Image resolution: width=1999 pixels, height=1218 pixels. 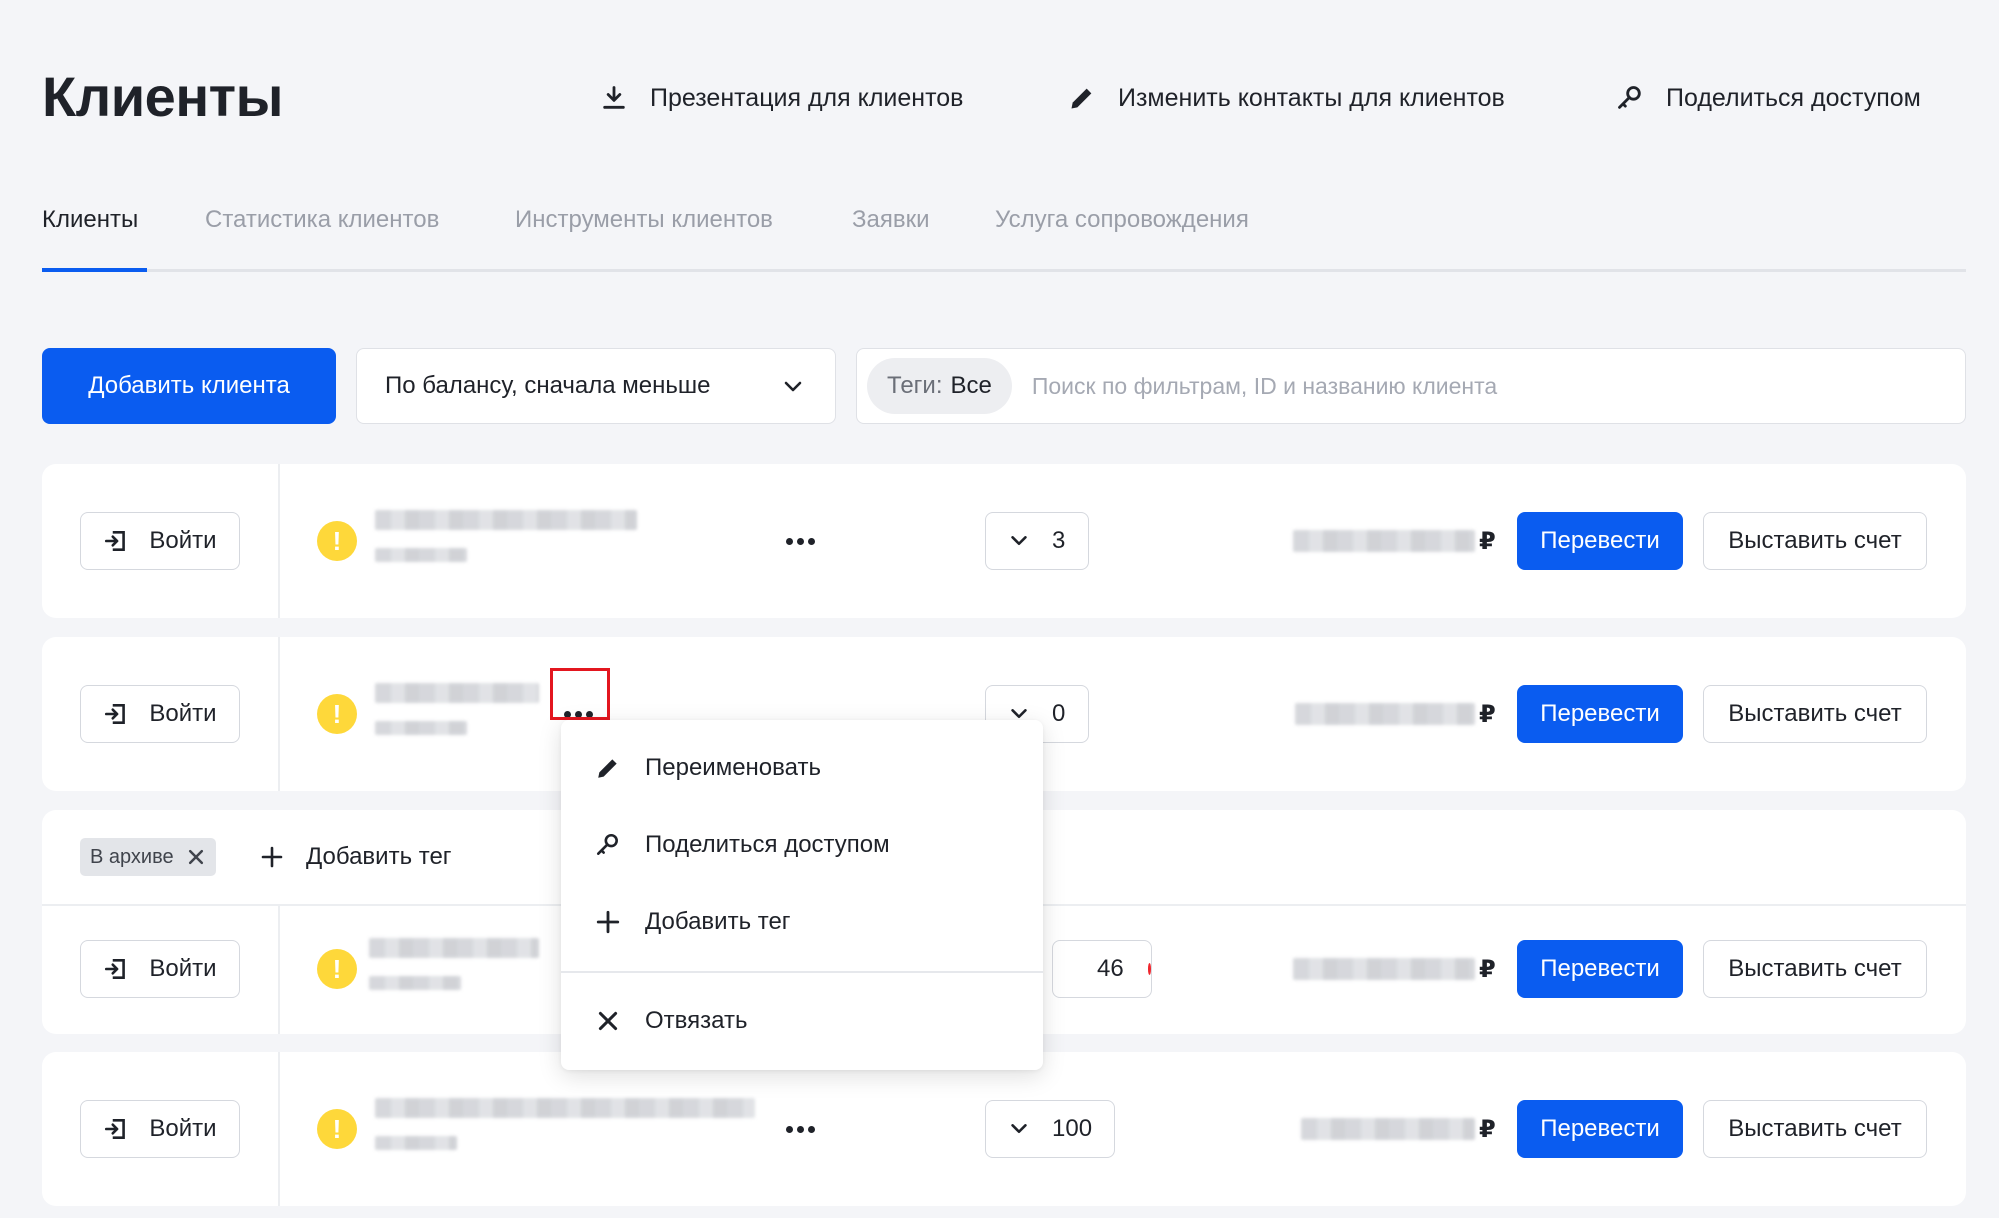 I want to click on tab-client-tools: Инструменты клиентов, so click(x=644, y=237).